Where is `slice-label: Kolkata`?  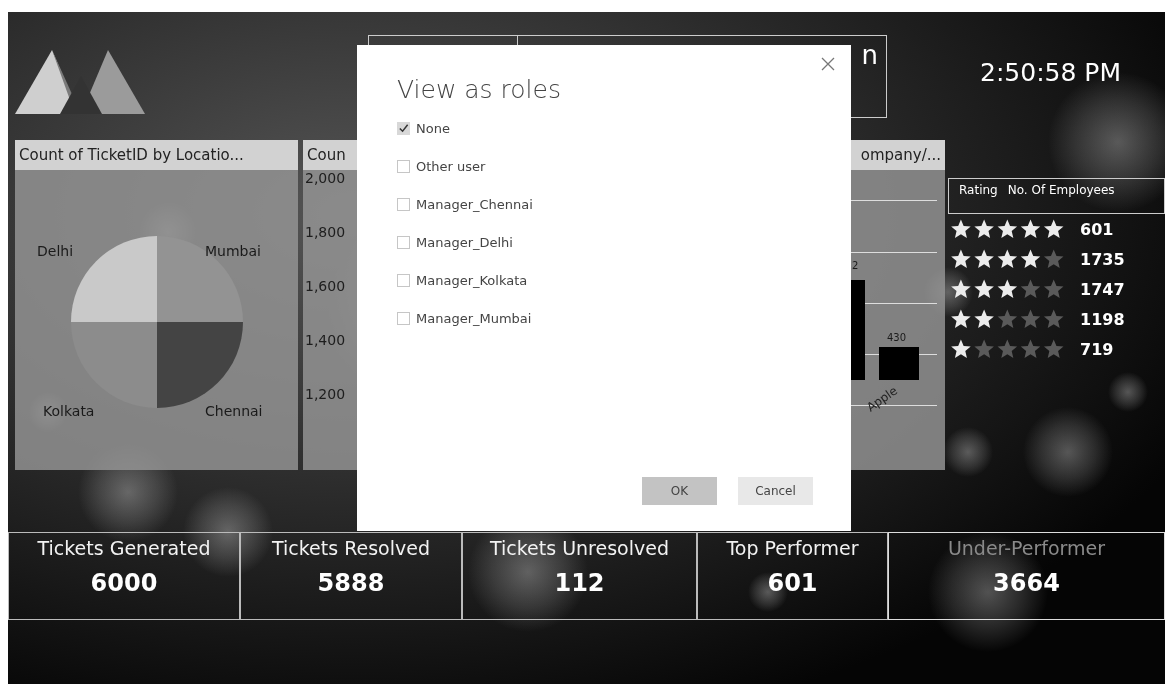 slice-label: Kolkata is located at coordinates (69, 411).